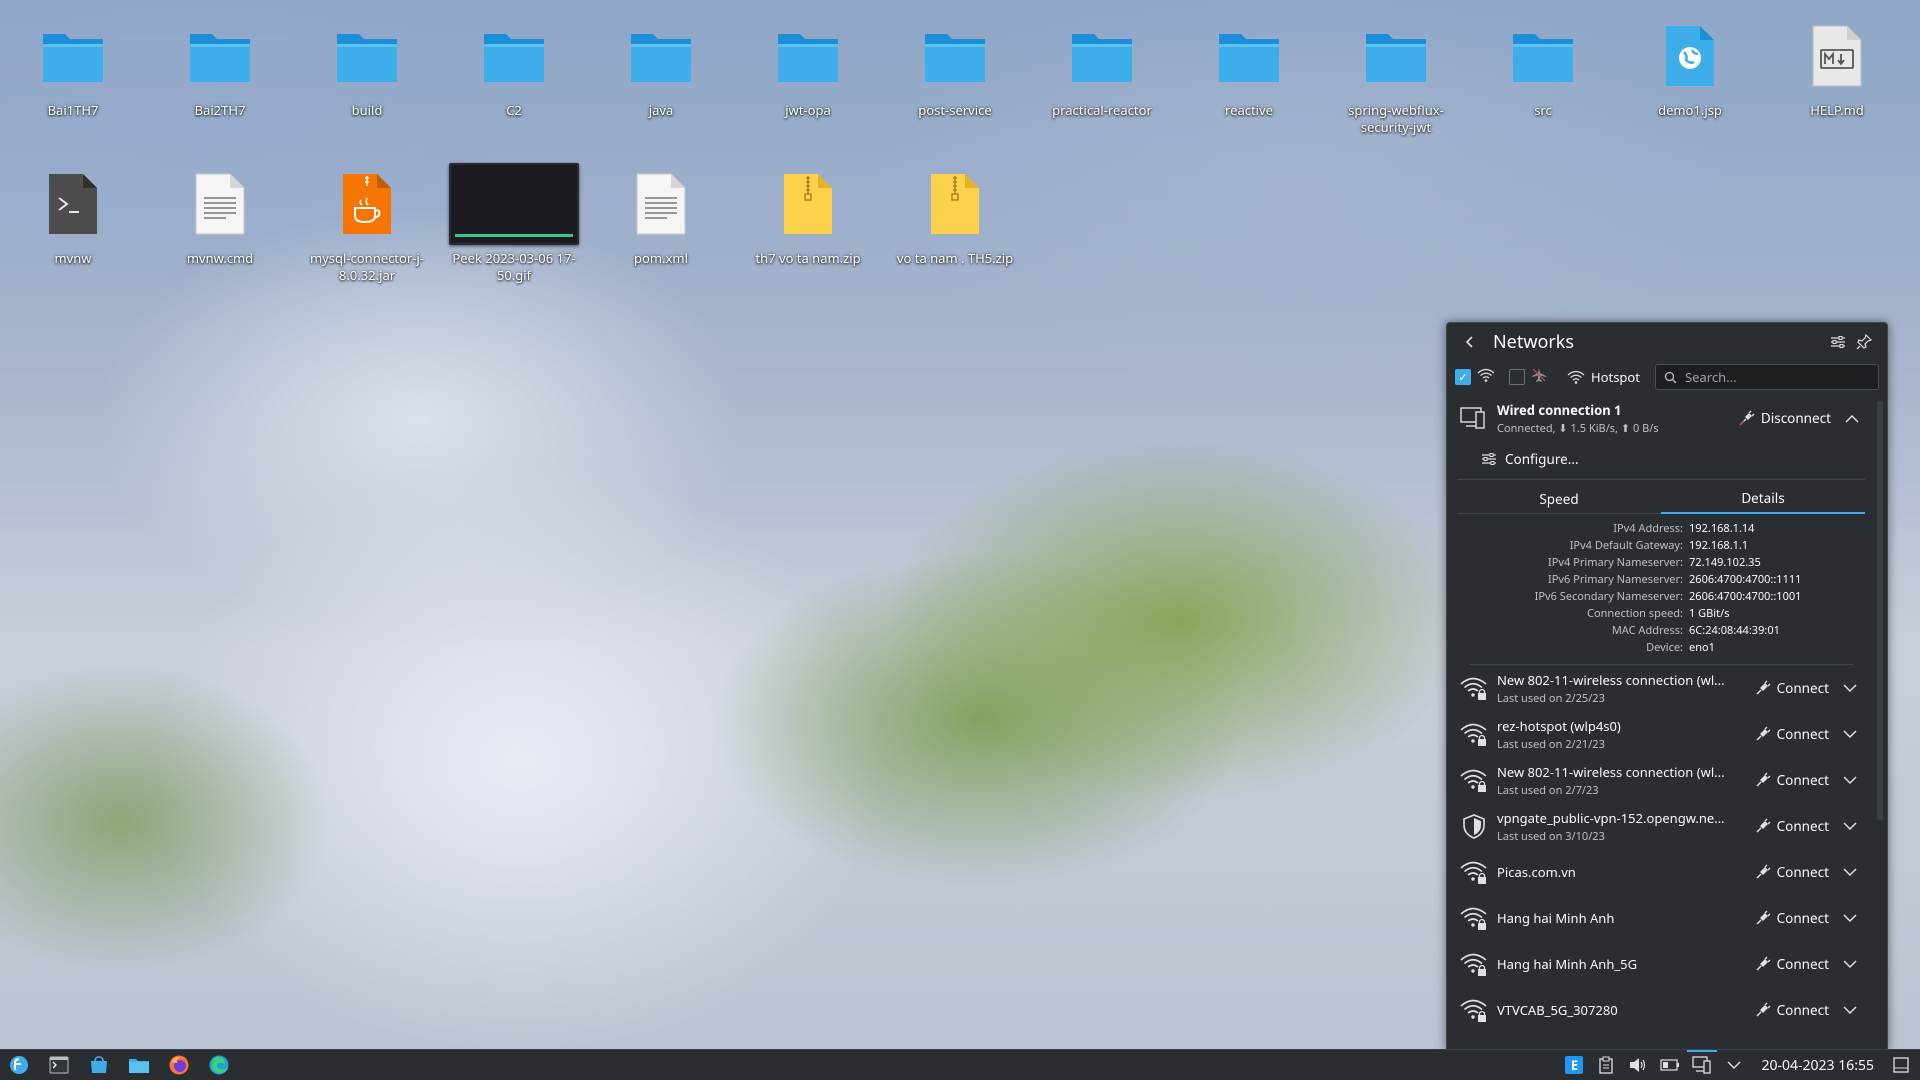  I want to click on zip-archive-icon, so click(955, 204).